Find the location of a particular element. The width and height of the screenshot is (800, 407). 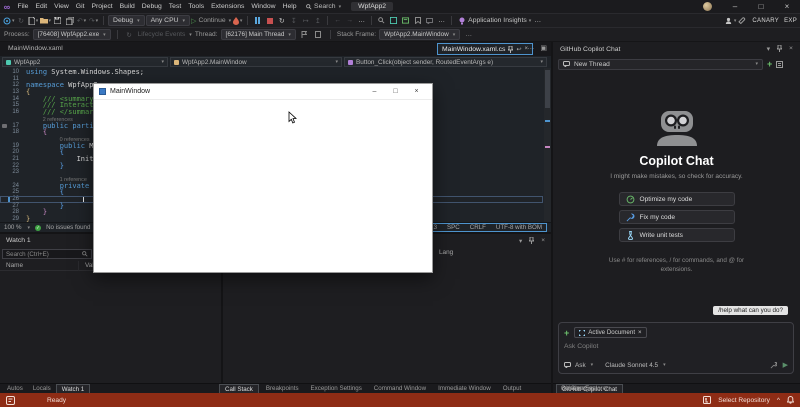

mode-chevron-icon: ▾ is located at coordinates (592, 365).